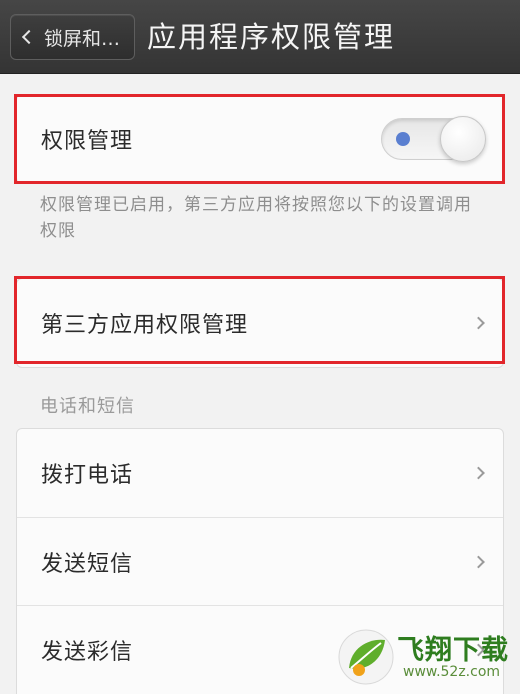 Image resolution: width=520 pixels, height=694 pixels. Describe the element at coordinates (260, 473) in the screenshot. I see `list-item-call: 拨打电话` at that location.